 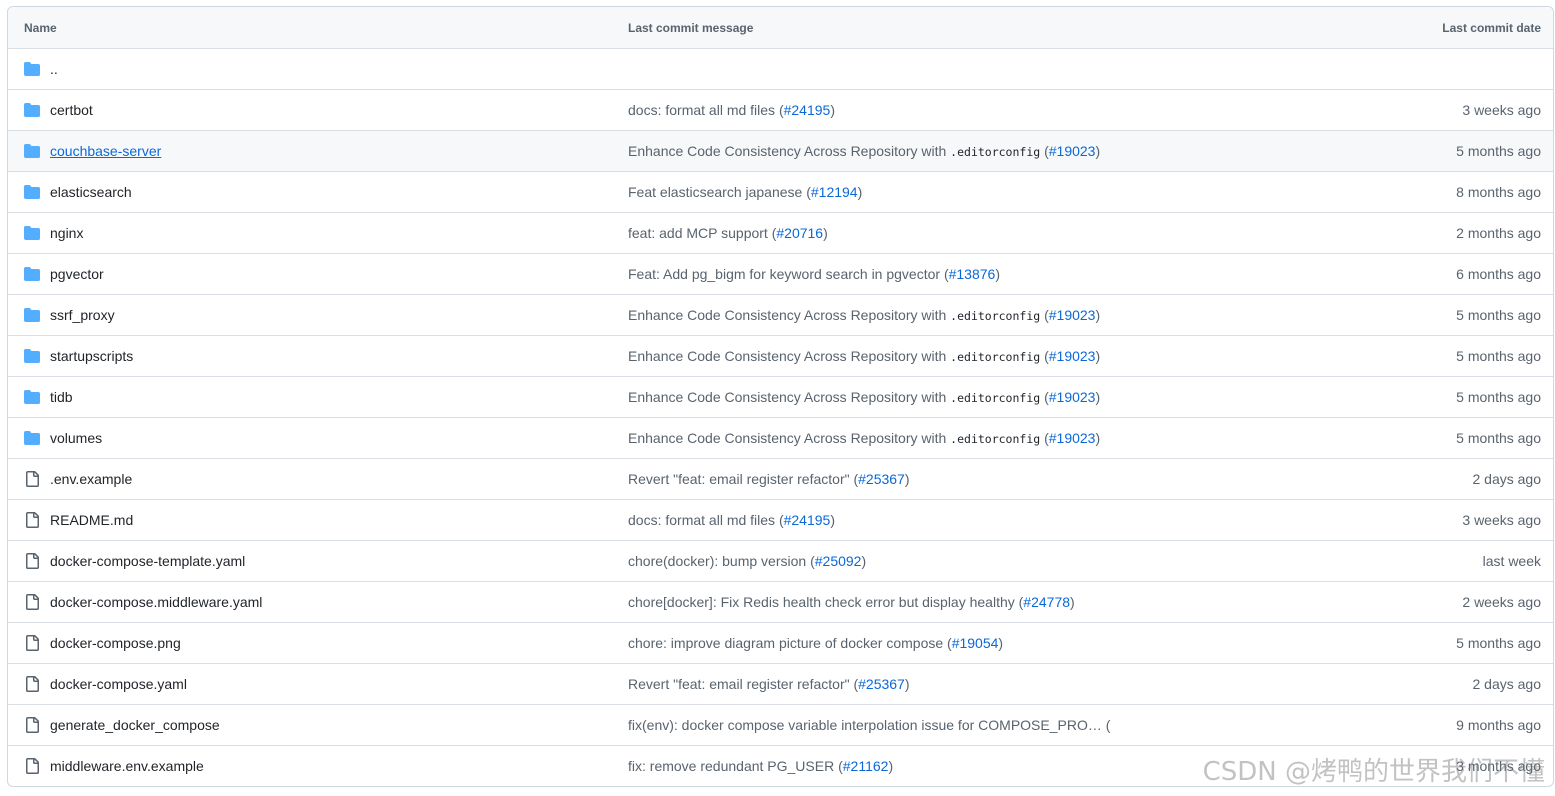 I want to click on pull-request-link: #13876, so click(x=972, y=274).